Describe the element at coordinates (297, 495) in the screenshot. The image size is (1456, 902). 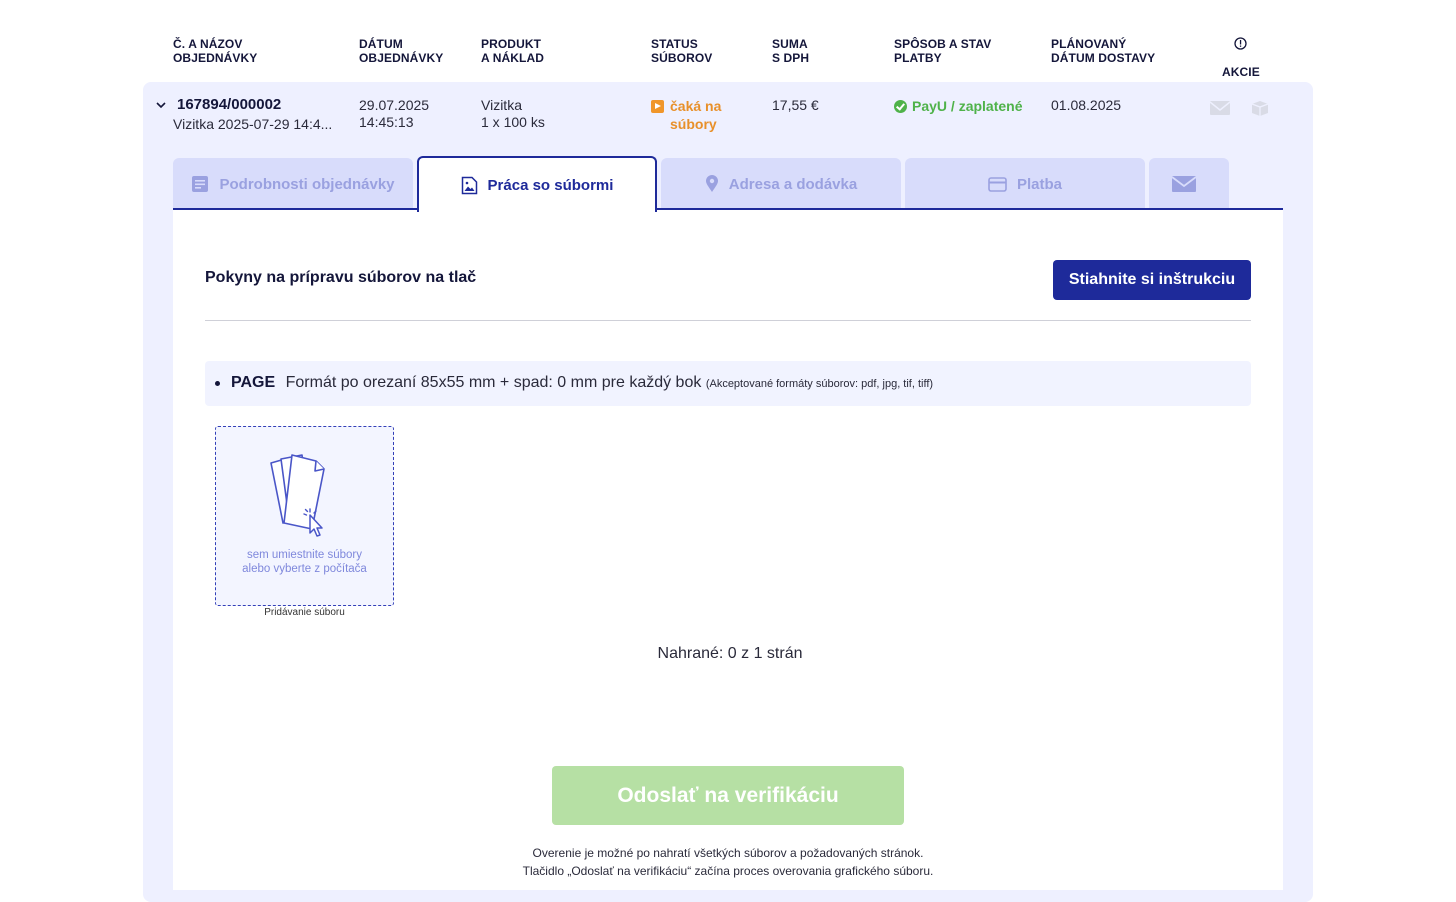
I see `files-upload-icon` at that location.